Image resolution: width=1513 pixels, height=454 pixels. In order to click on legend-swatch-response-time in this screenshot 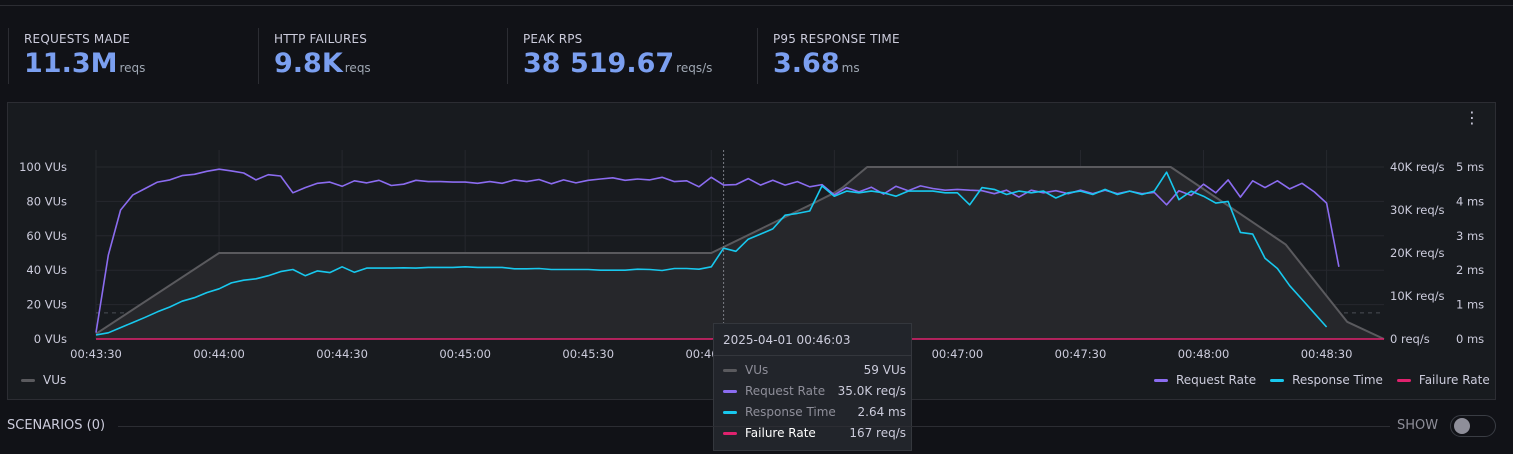, I will do `click(1277, 380)`.